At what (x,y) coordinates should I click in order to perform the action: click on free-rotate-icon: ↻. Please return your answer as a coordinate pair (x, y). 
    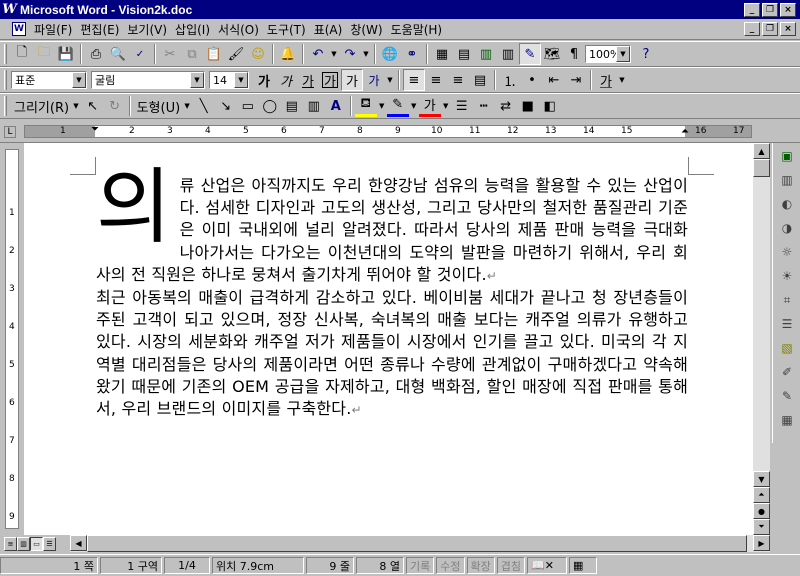
    Looking at the image, I should click on (115, 106).